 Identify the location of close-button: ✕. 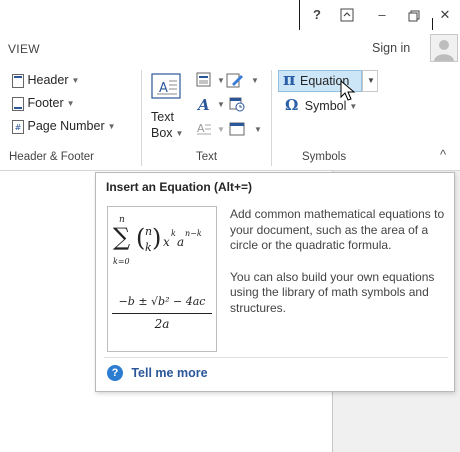
(445, 15).